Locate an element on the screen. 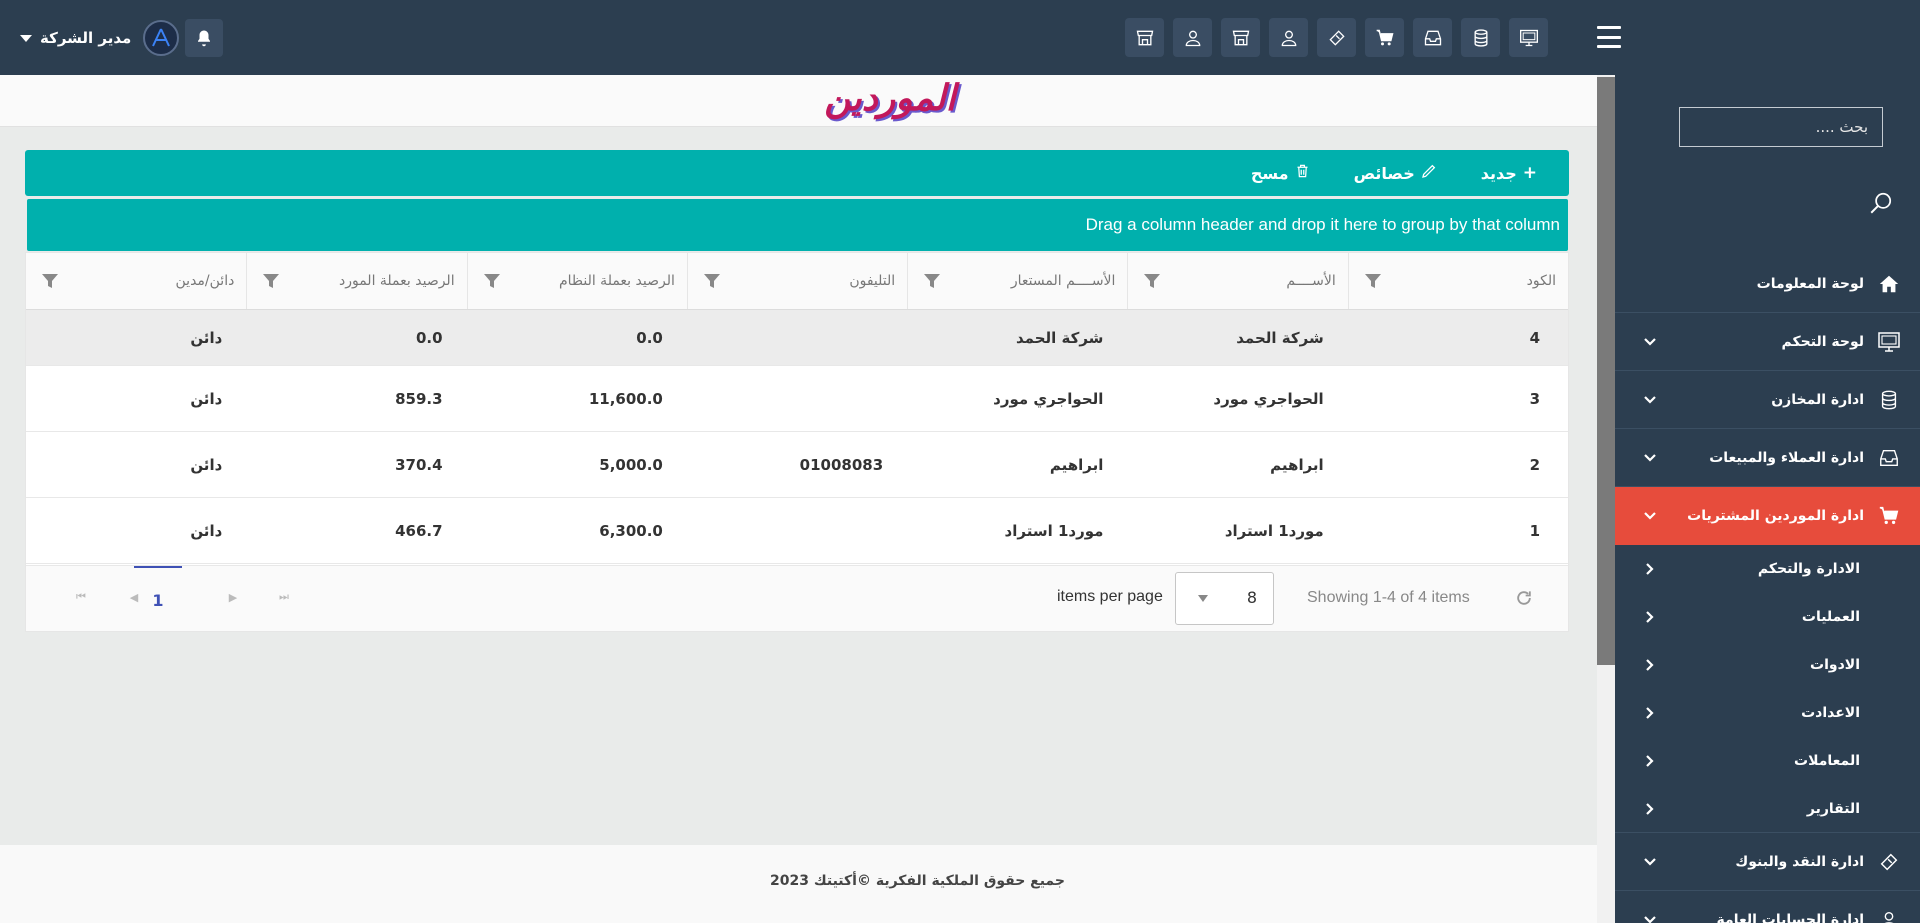 The height and width of the screenshot is (923, 1920). sidebar-item-general-accounts: ادارة الحسابات العامة is located at coordinates (1767, 907).